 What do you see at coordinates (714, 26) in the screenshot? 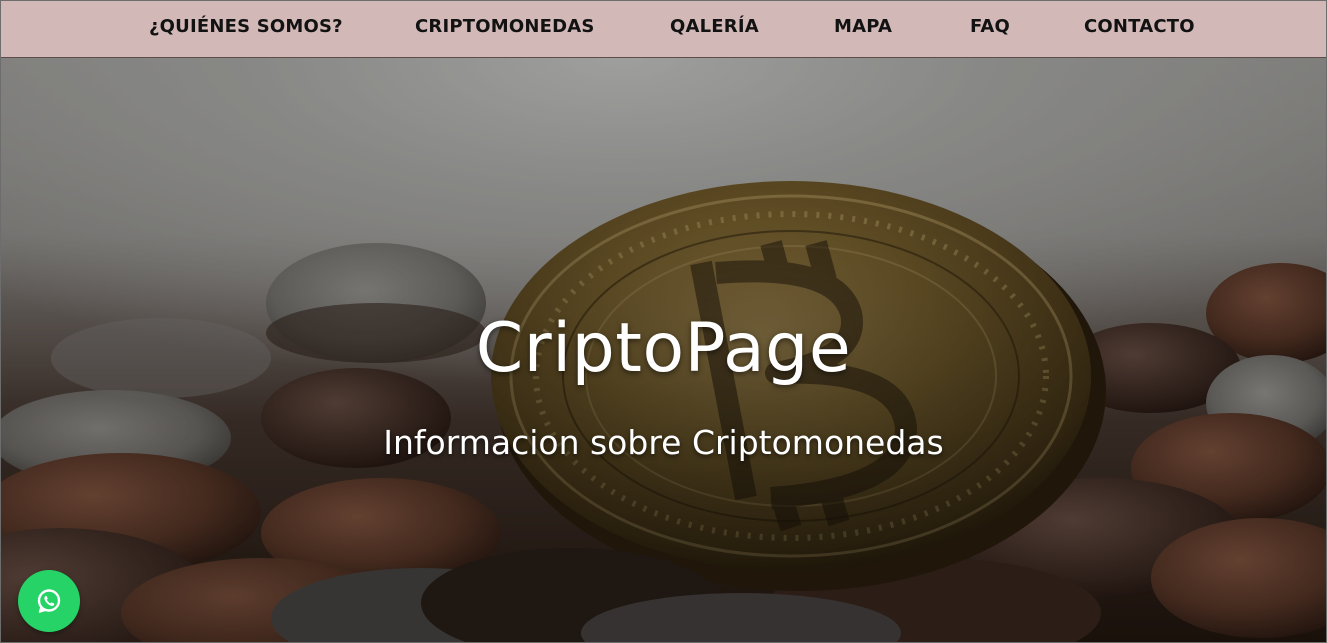
I see `nav-link-galeria: QALERÍA` at bounding box center [714, 26].